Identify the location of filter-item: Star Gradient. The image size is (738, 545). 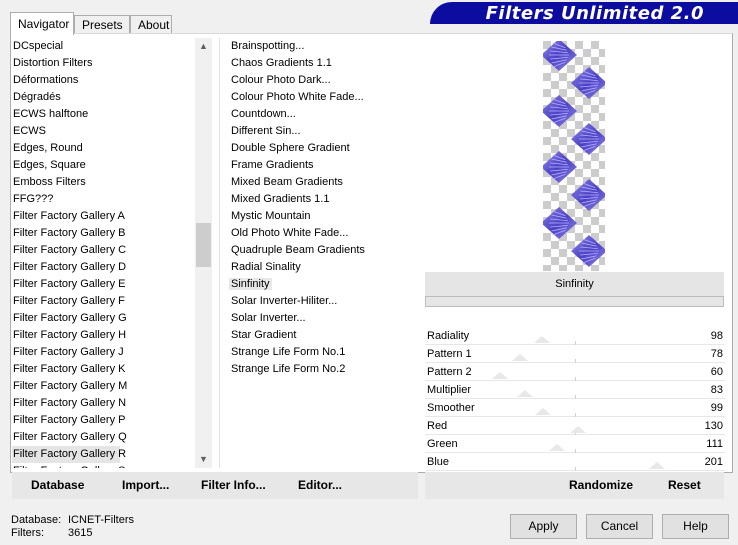
(318, 335).